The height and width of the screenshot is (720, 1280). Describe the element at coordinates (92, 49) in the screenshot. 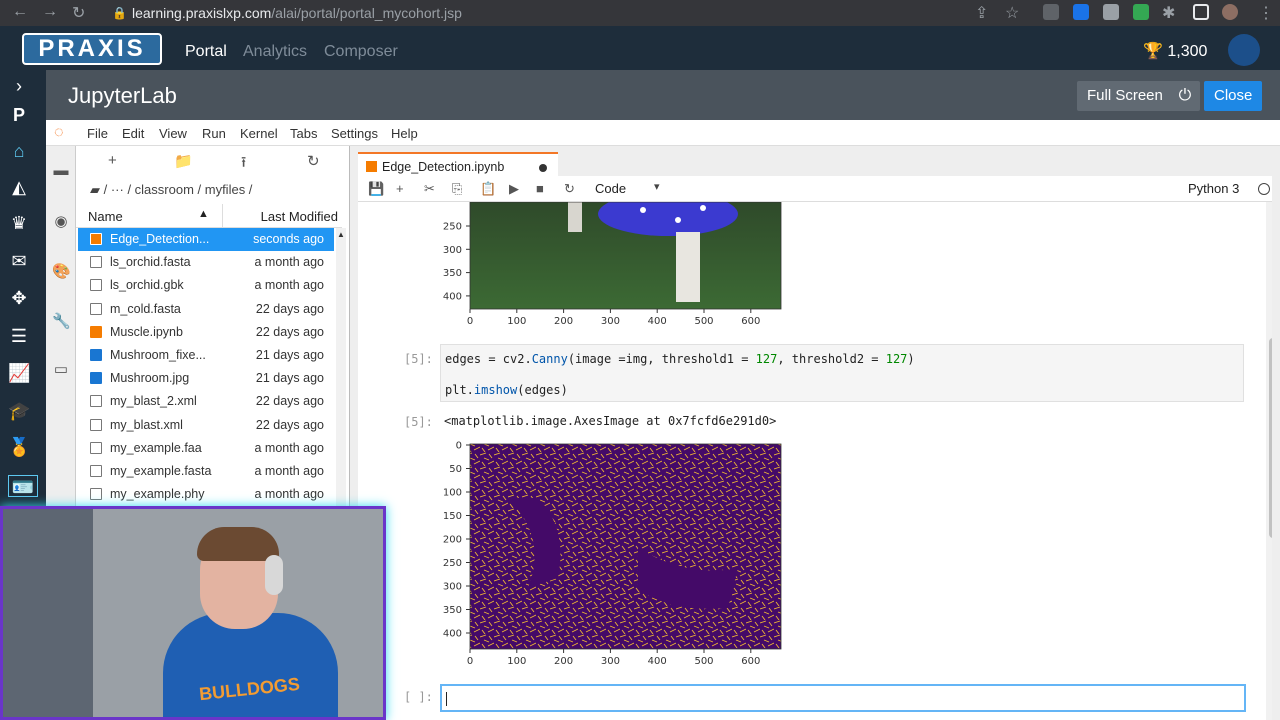

I see `praxis-logo: PRAXIS` at that location.